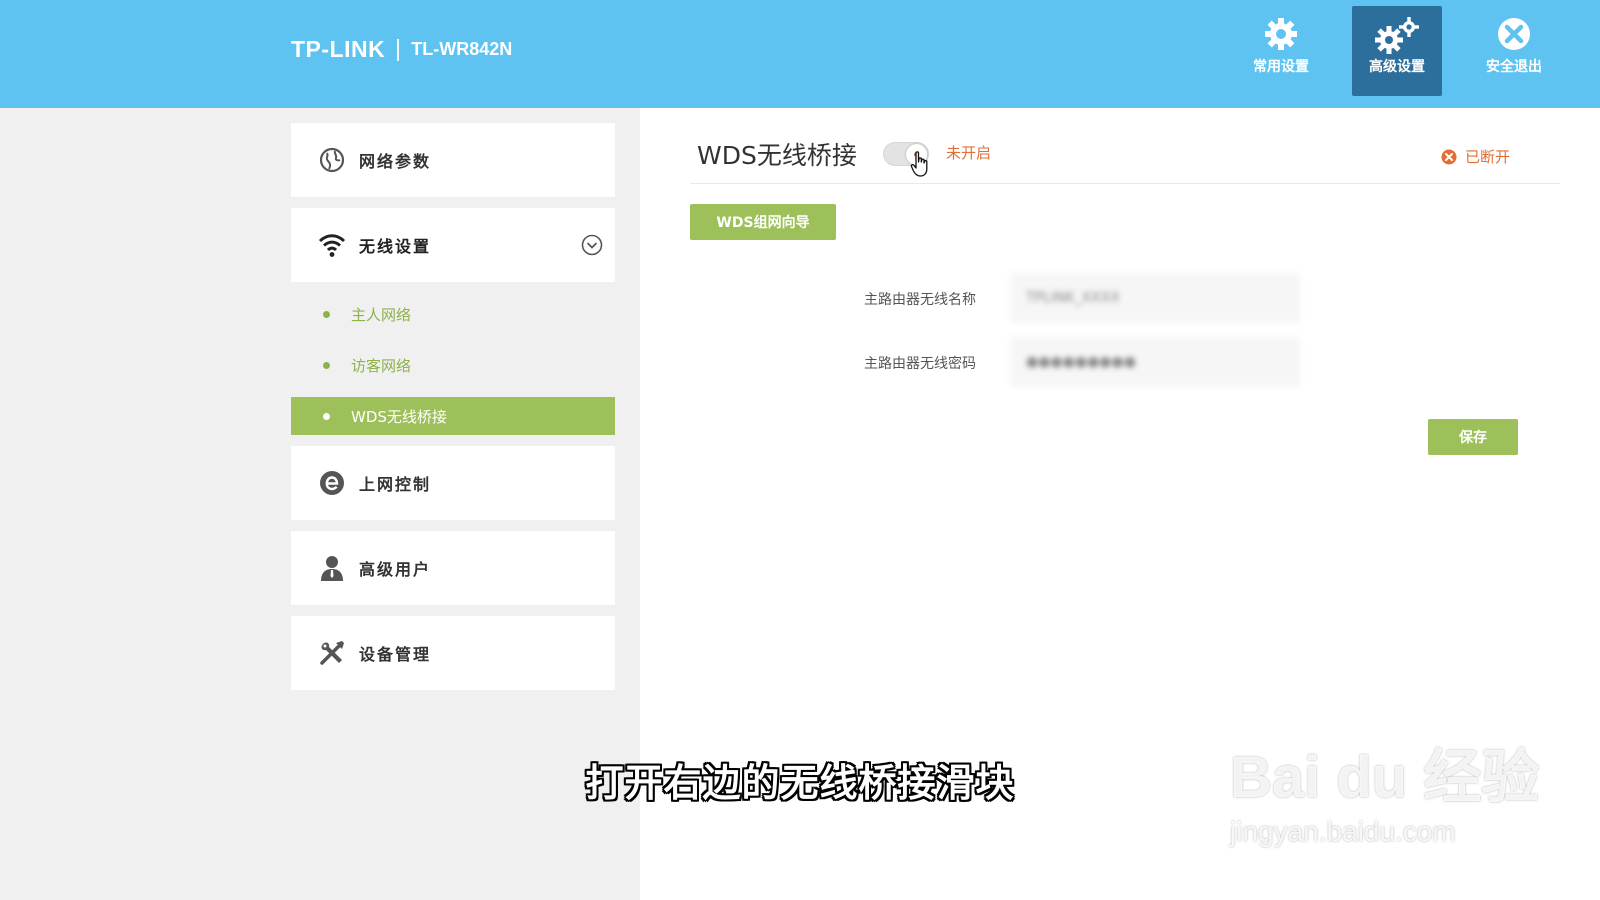 The height and width of the screenshot is (900, 1600). I want to click on error-circle-icon, so click(1449, 157).